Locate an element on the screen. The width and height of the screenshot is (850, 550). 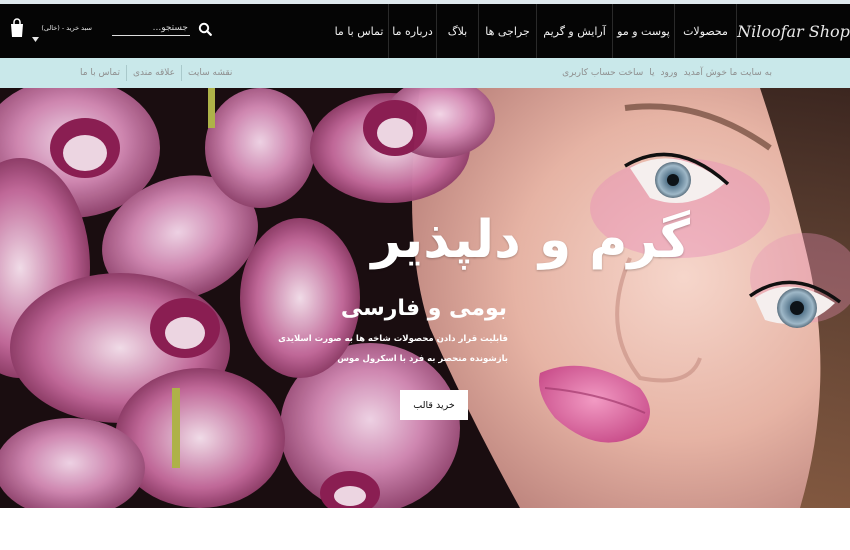
shopping-bag-icon is located at coordinates (17, 28).